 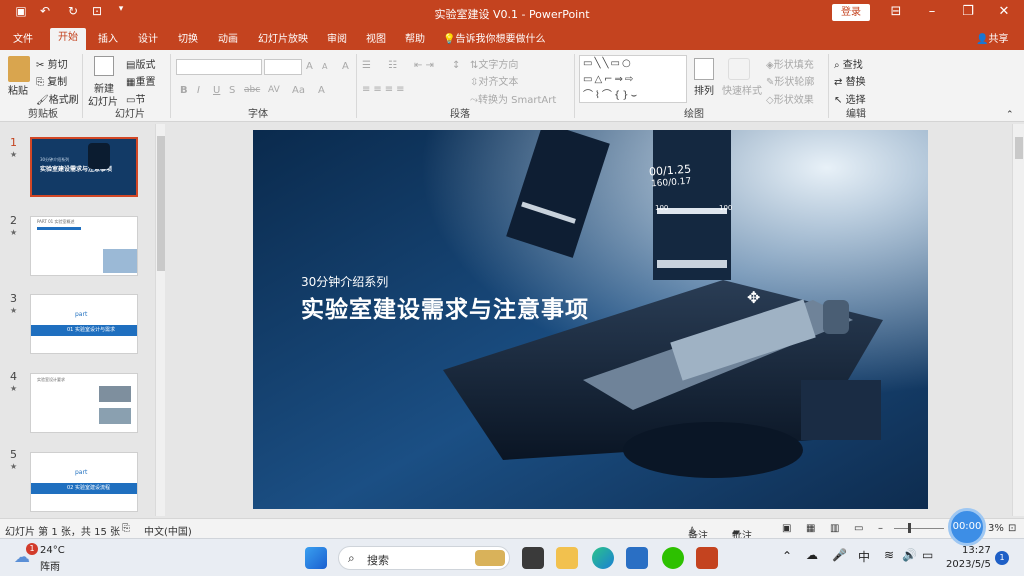 What do you see at coordinates (321, 90) in the screenshot?
I see `font-color-button: A` at bounding box center [321, 90].